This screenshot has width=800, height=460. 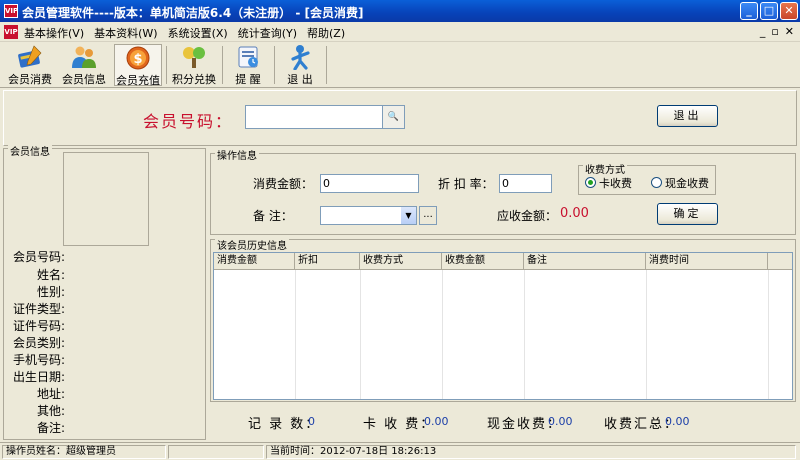 What do you see at coordinates (11, 11) in the screenshot?
I see `app-icon: VIP` at bounding box center [11, 11].